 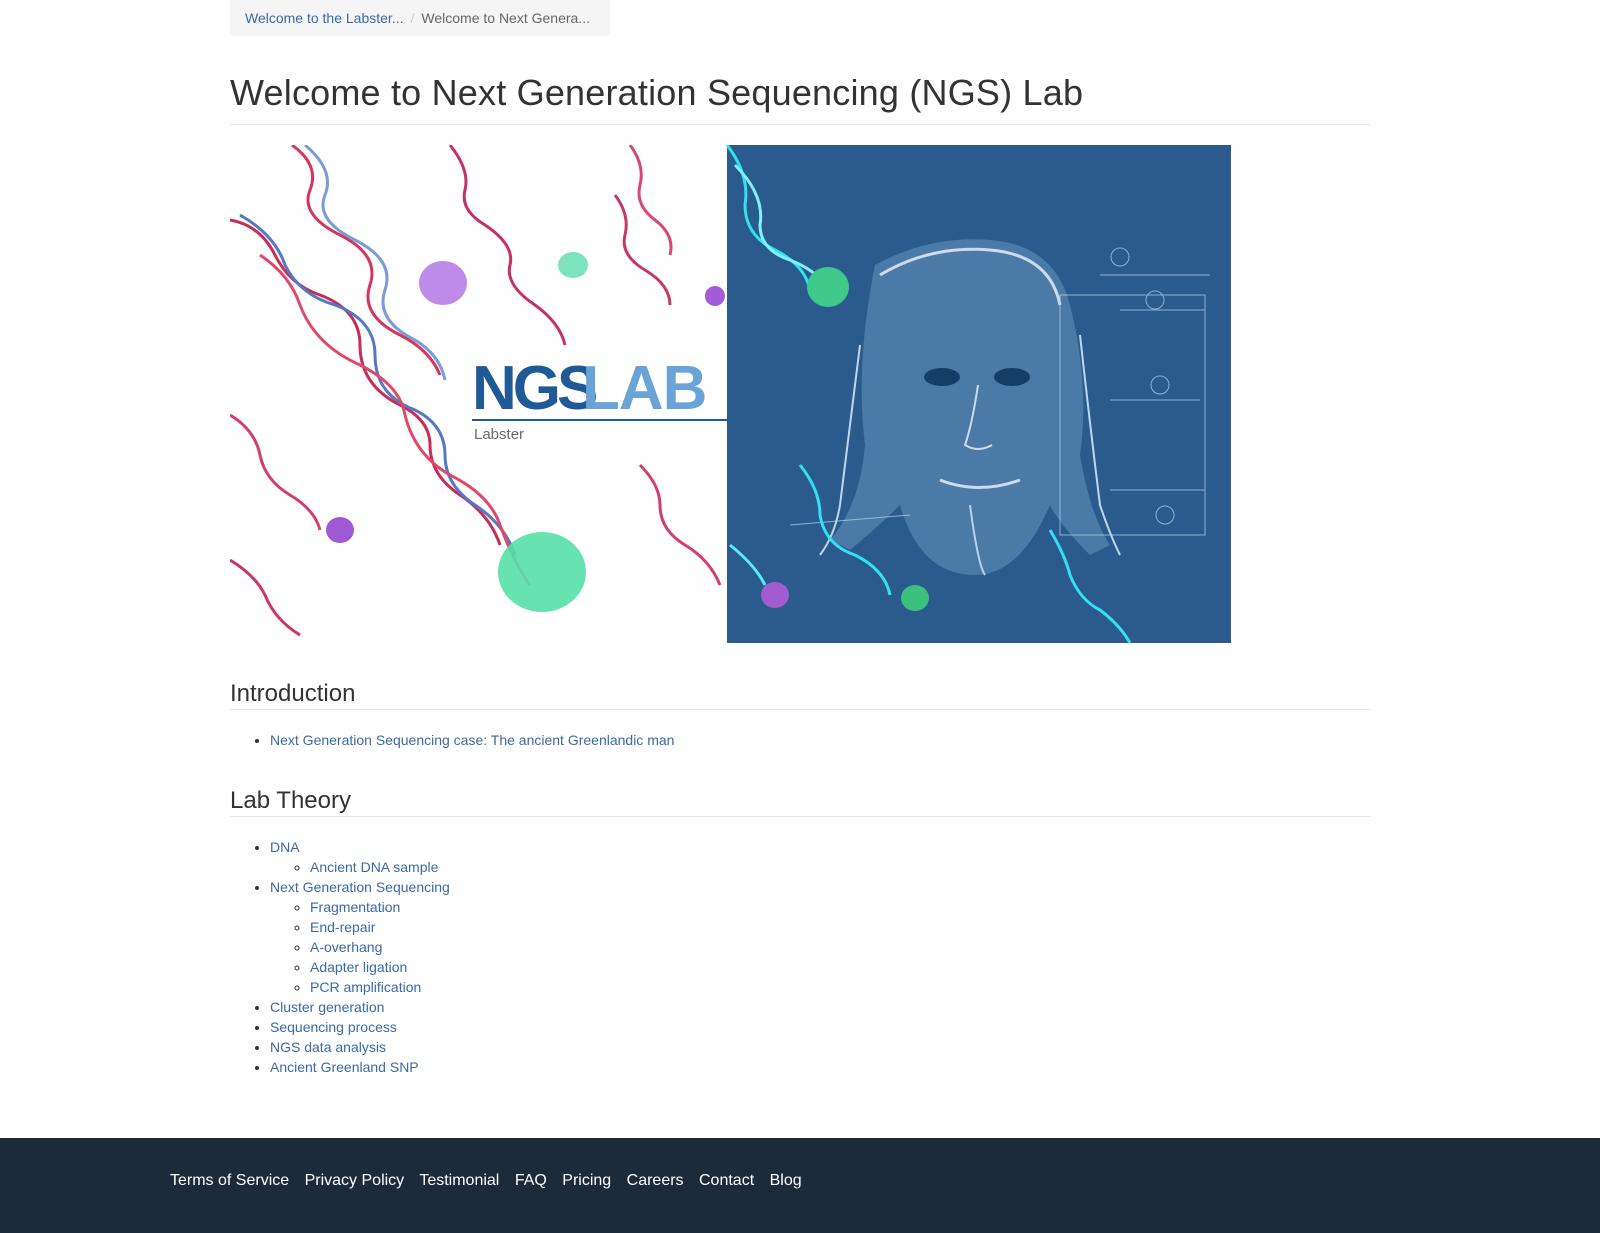 I want to click on list-item: NGS data analysis, so click(x=360, y=1047).